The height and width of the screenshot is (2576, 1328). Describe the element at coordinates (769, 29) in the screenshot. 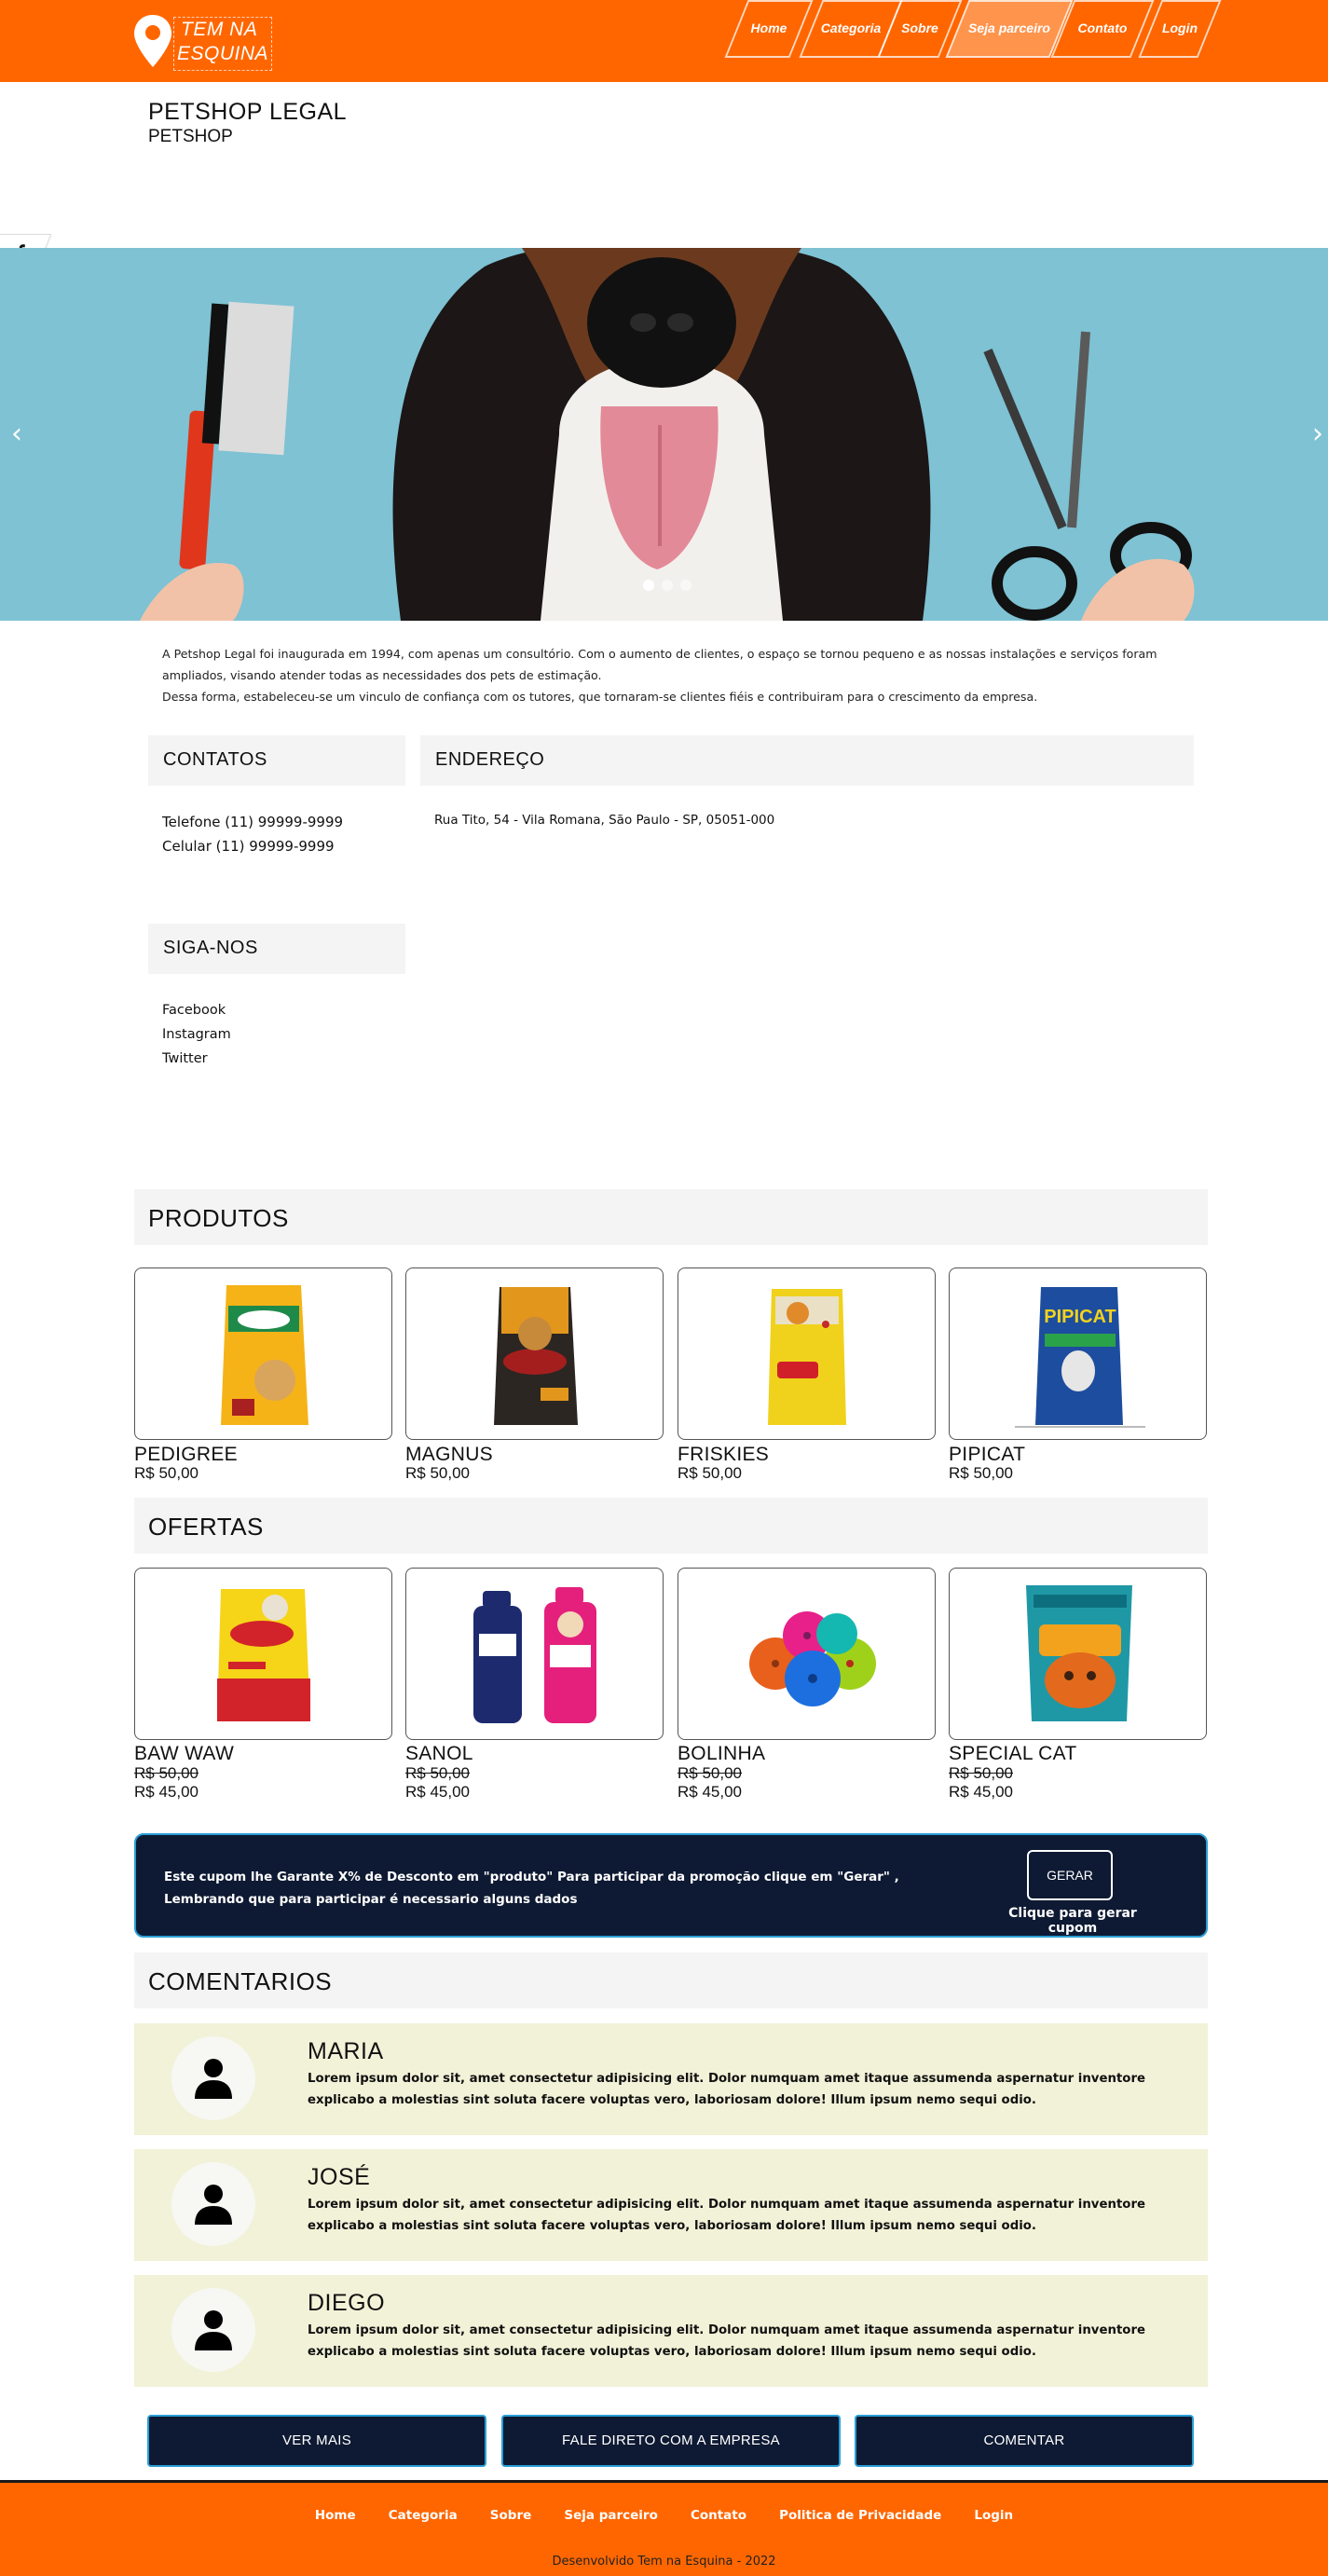

I see `nav-home: Home` at that location.